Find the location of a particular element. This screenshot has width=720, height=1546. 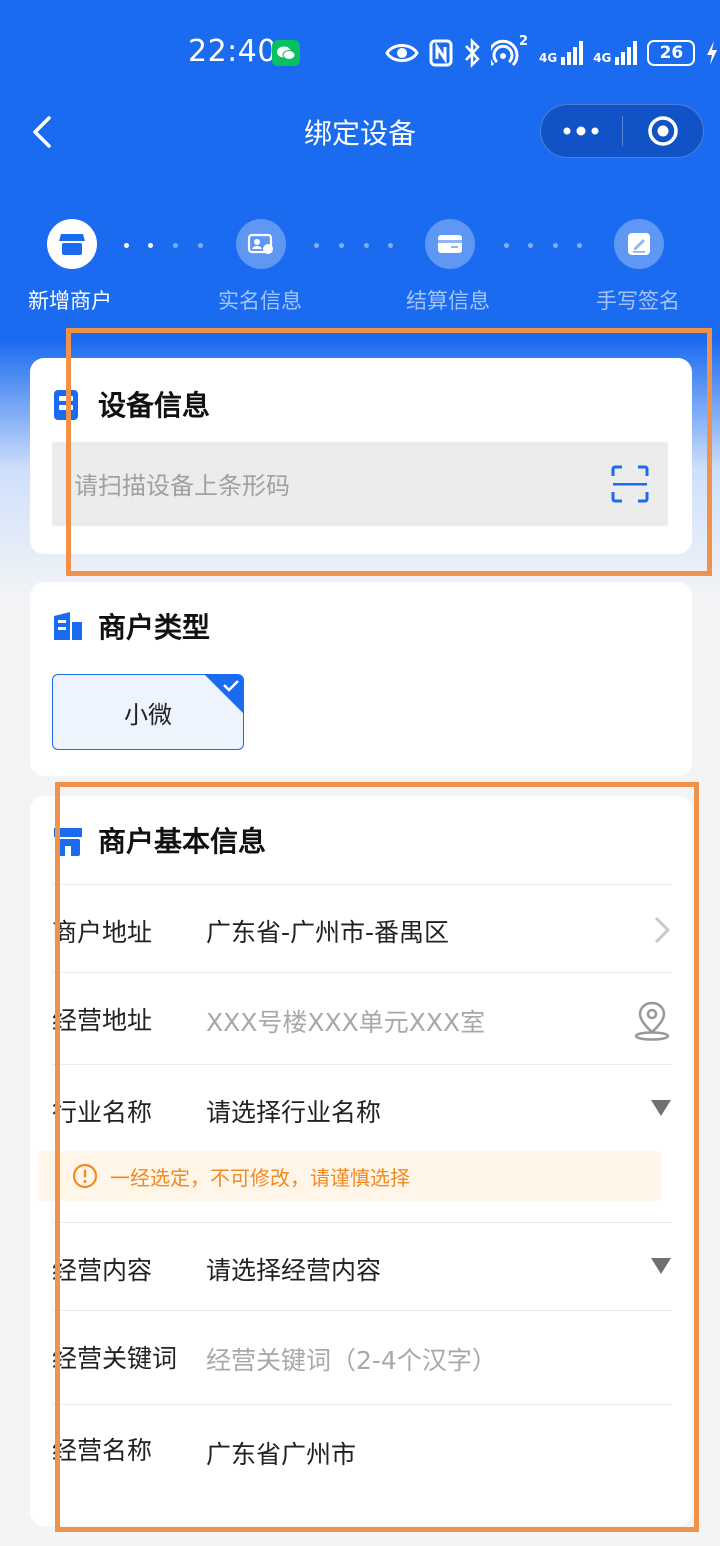

location-pin-icon is located at coordinates (652, 1020).